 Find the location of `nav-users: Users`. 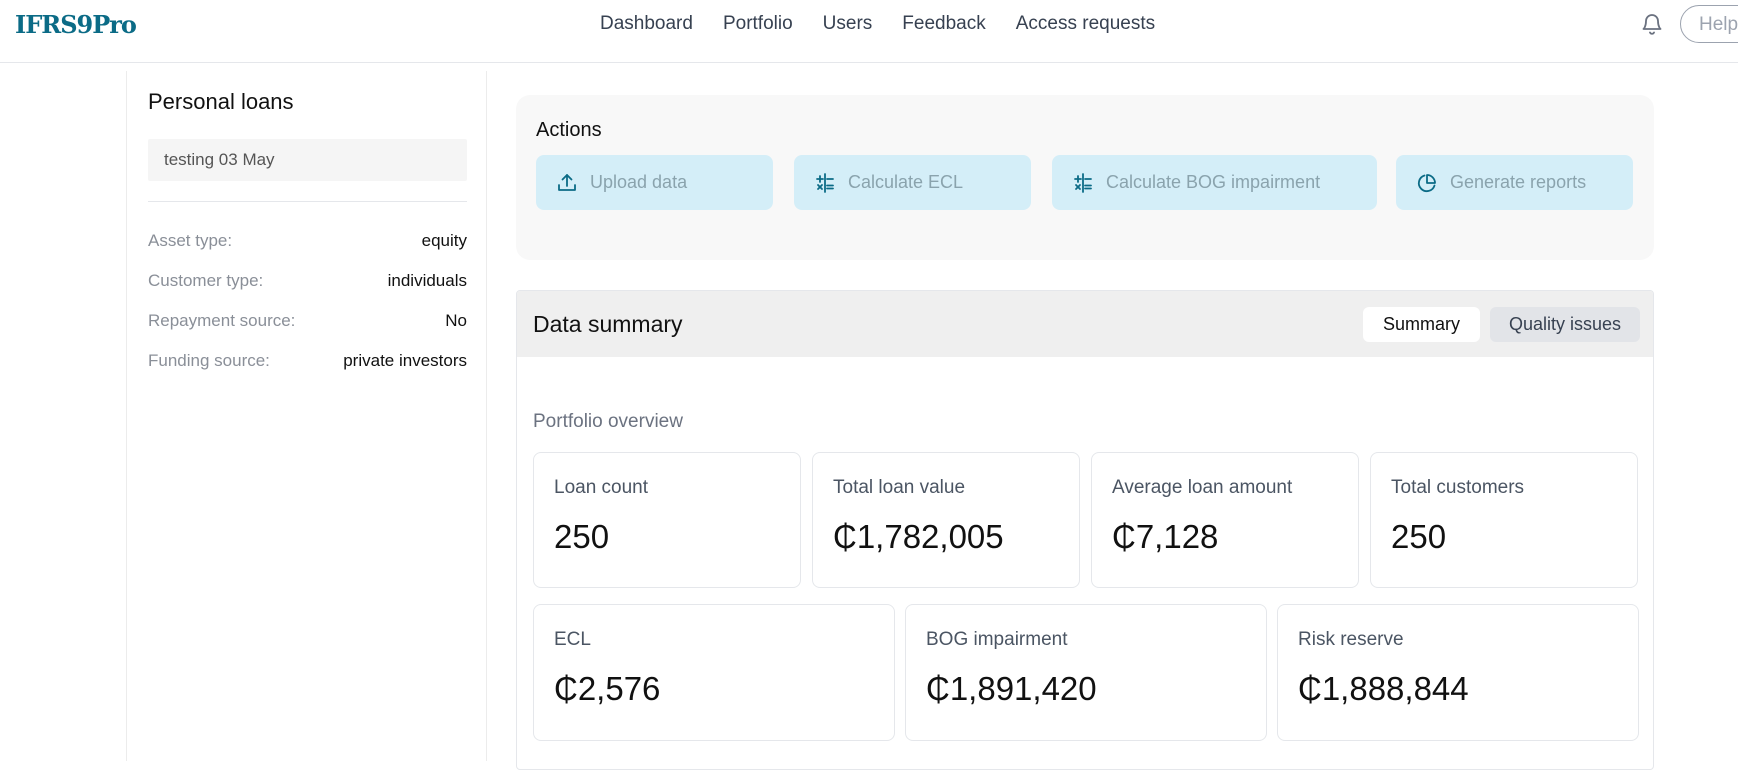

nav-users: Users is located at coordinates (848, 24).